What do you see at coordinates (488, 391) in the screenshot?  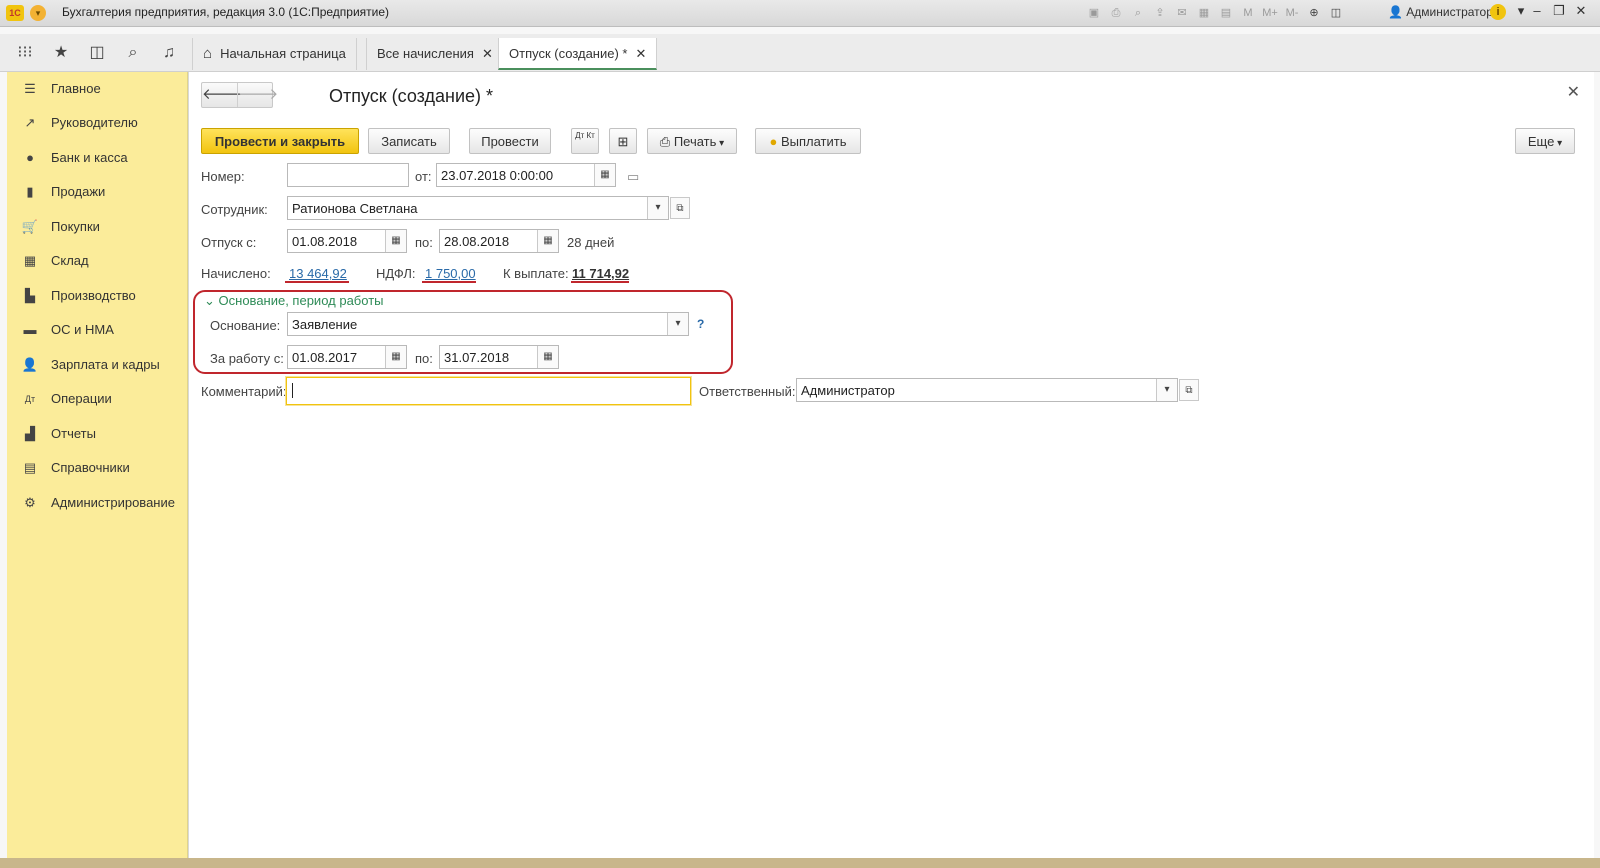 I see `comment-input` at bounding box center [488, 391].